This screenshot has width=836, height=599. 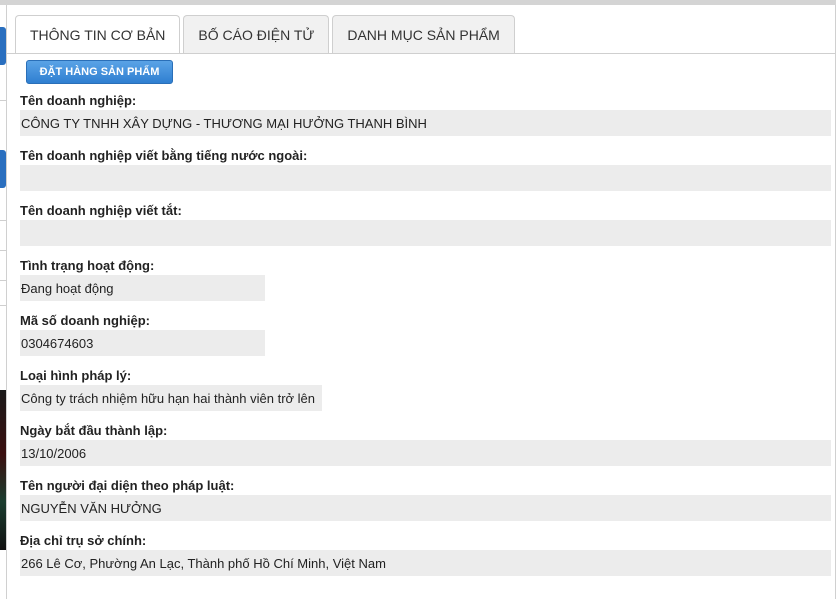 What do you see at coordinates (425, 508) in the screenshot?
I see `legal-representative-value: NGUYỄN VĂN HƯỞNG` at bounding box center [425, 508].